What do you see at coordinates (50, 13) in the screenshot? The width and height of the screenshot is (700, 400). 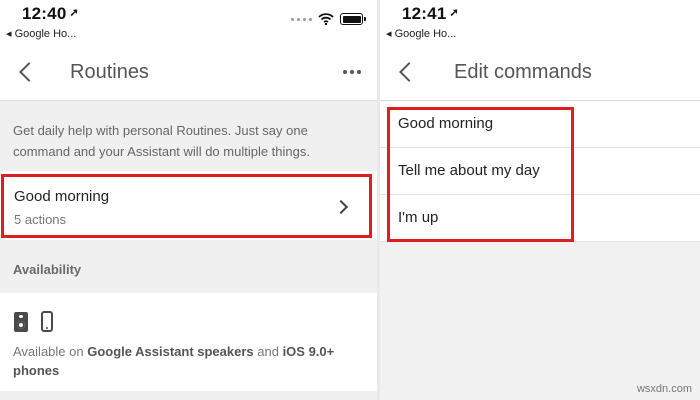 I see `status-time: 12:40 ➚` at bounding box center [50, 13].